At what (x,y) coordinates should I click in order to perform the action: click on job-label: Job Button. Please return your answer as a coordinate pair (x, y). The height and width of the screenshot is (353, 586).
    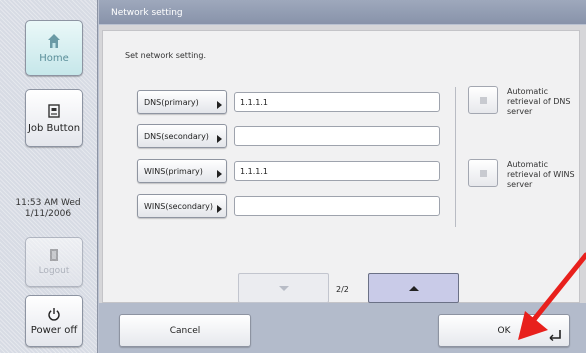
    Looking at the image, I should click on (54, 128).